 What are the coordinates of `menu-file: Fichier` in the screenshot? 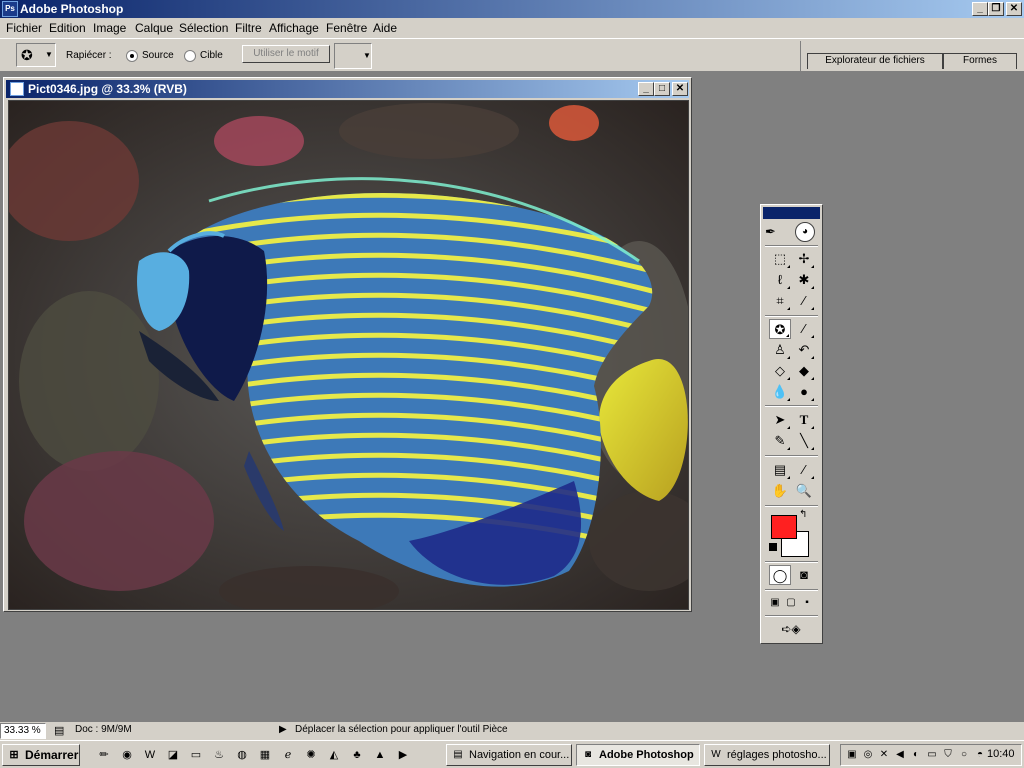 It's located at (24, 28).